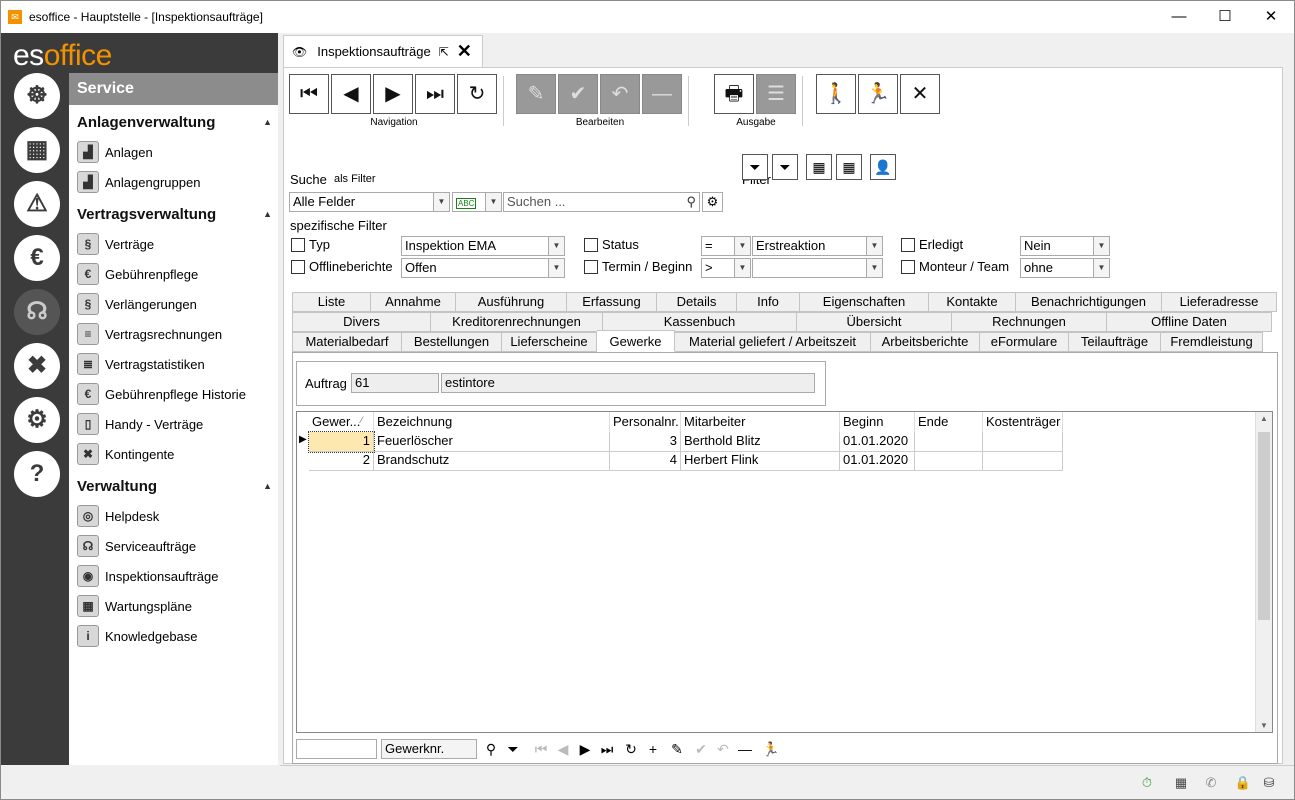  I want to click on grid-cell-personalnr: 3, so click(645, 442).